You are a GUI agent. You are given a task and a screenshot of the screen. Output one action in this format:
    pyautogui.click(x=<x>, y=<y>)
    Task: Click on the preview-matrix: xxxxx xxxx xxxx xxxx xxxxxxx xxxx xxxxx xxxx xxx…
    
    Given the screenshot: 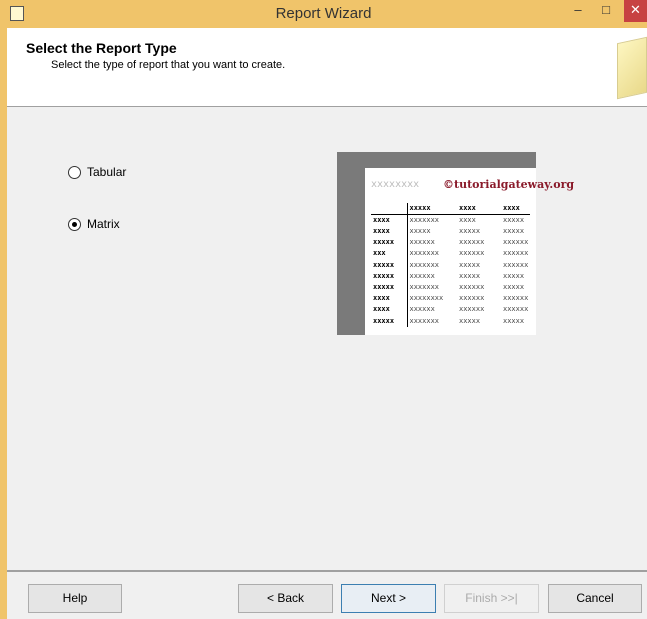 What is the action you would take?
    pyautogui.click(x=451, y=265)
    